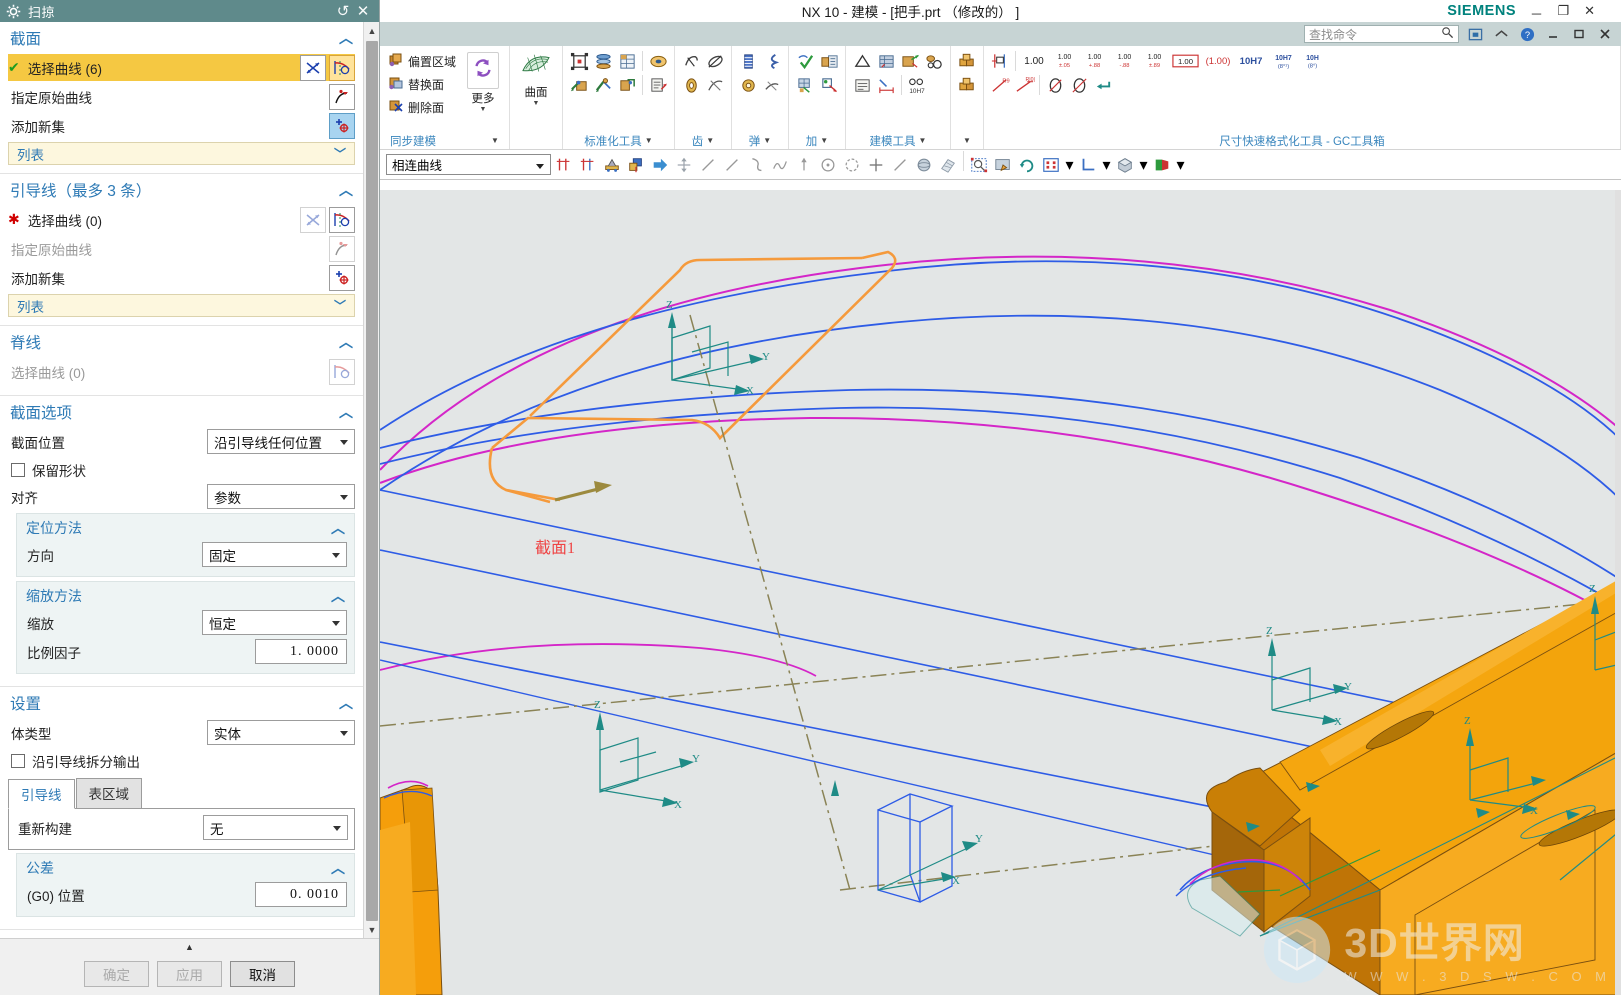 Image resolution: width=1621 pixels, height=995 pixels. Describe the element at coordinates (564, 165) in the screenshot. I see `snap-point-icon` at that location.